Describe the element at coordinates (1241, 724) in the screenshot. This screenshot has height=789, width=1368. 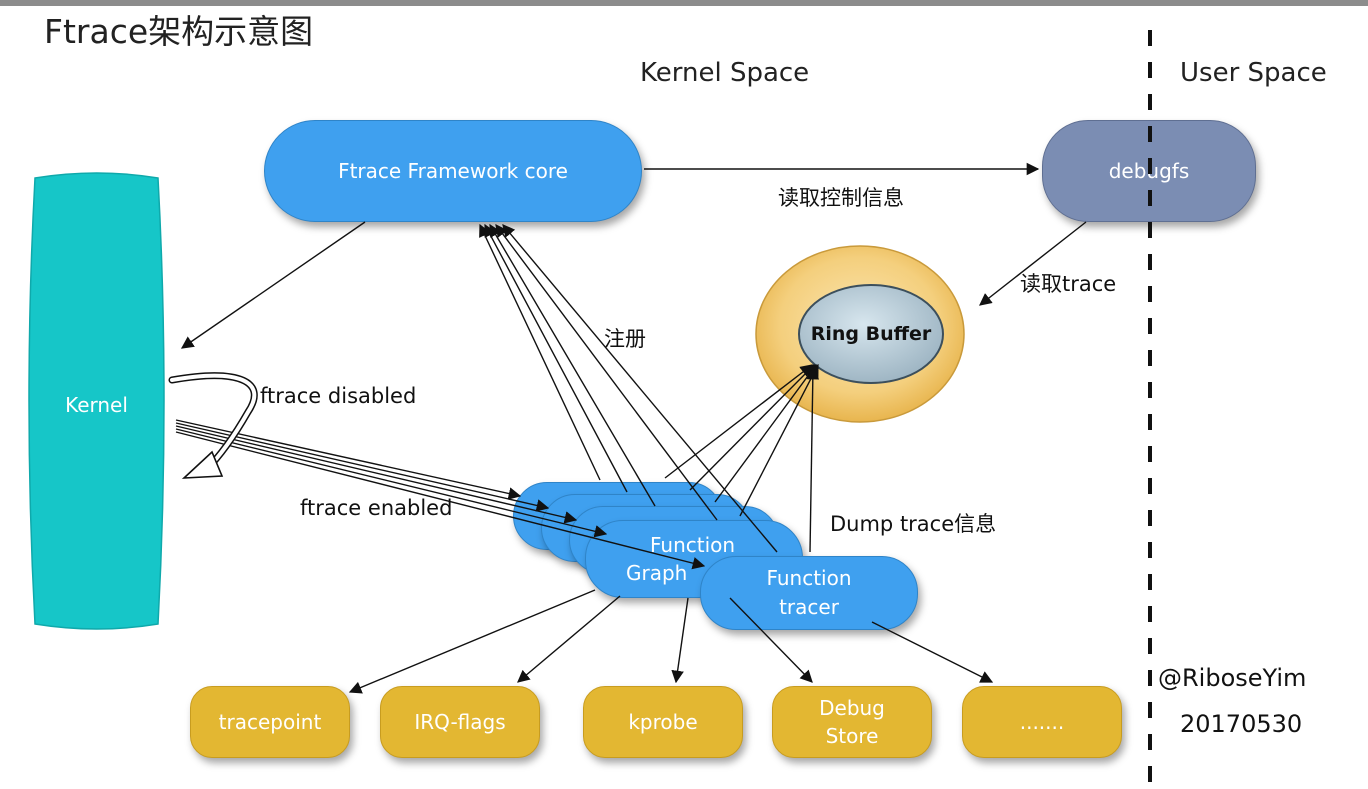
I see `credit-date: 20170530` at that location.